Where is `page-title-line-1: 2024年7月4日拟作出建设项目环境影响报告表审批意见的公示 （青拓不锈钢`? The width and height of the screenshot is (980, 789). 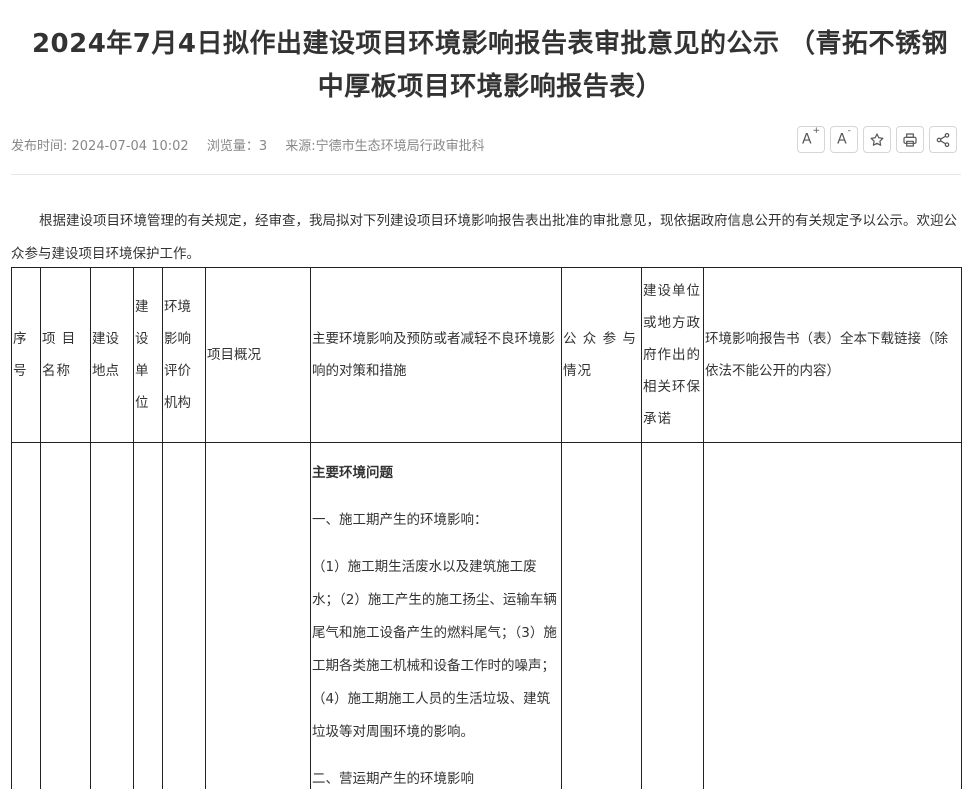 page-title-line-1: 2024年7月4日拟作出建设项目环境影响报告表审批意见的公示 （青拓不锈钢 is located at coordinates (490, 44).